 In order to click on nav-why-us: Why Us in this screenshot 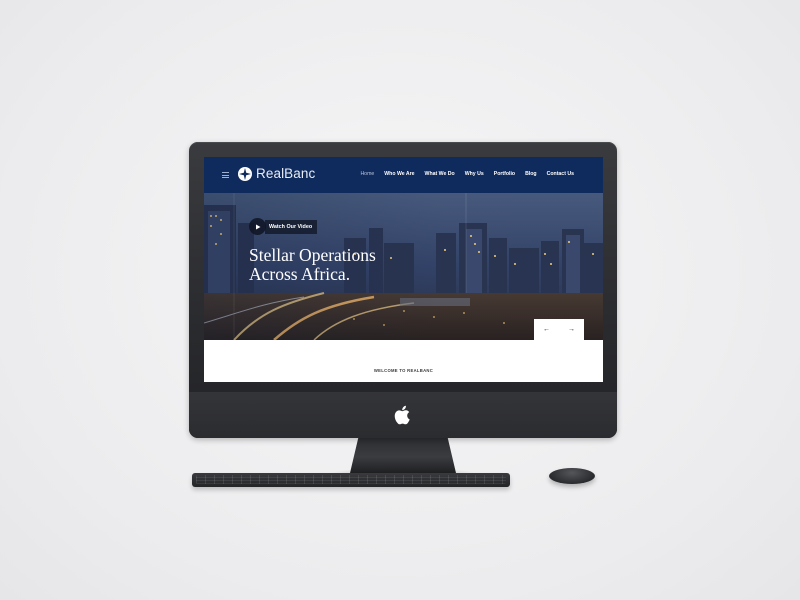, I will do `click(474, 174)`.